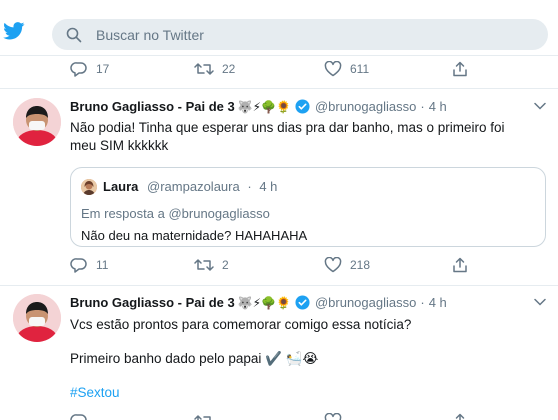  I want to click on like-count: 611, so click(360, 69).